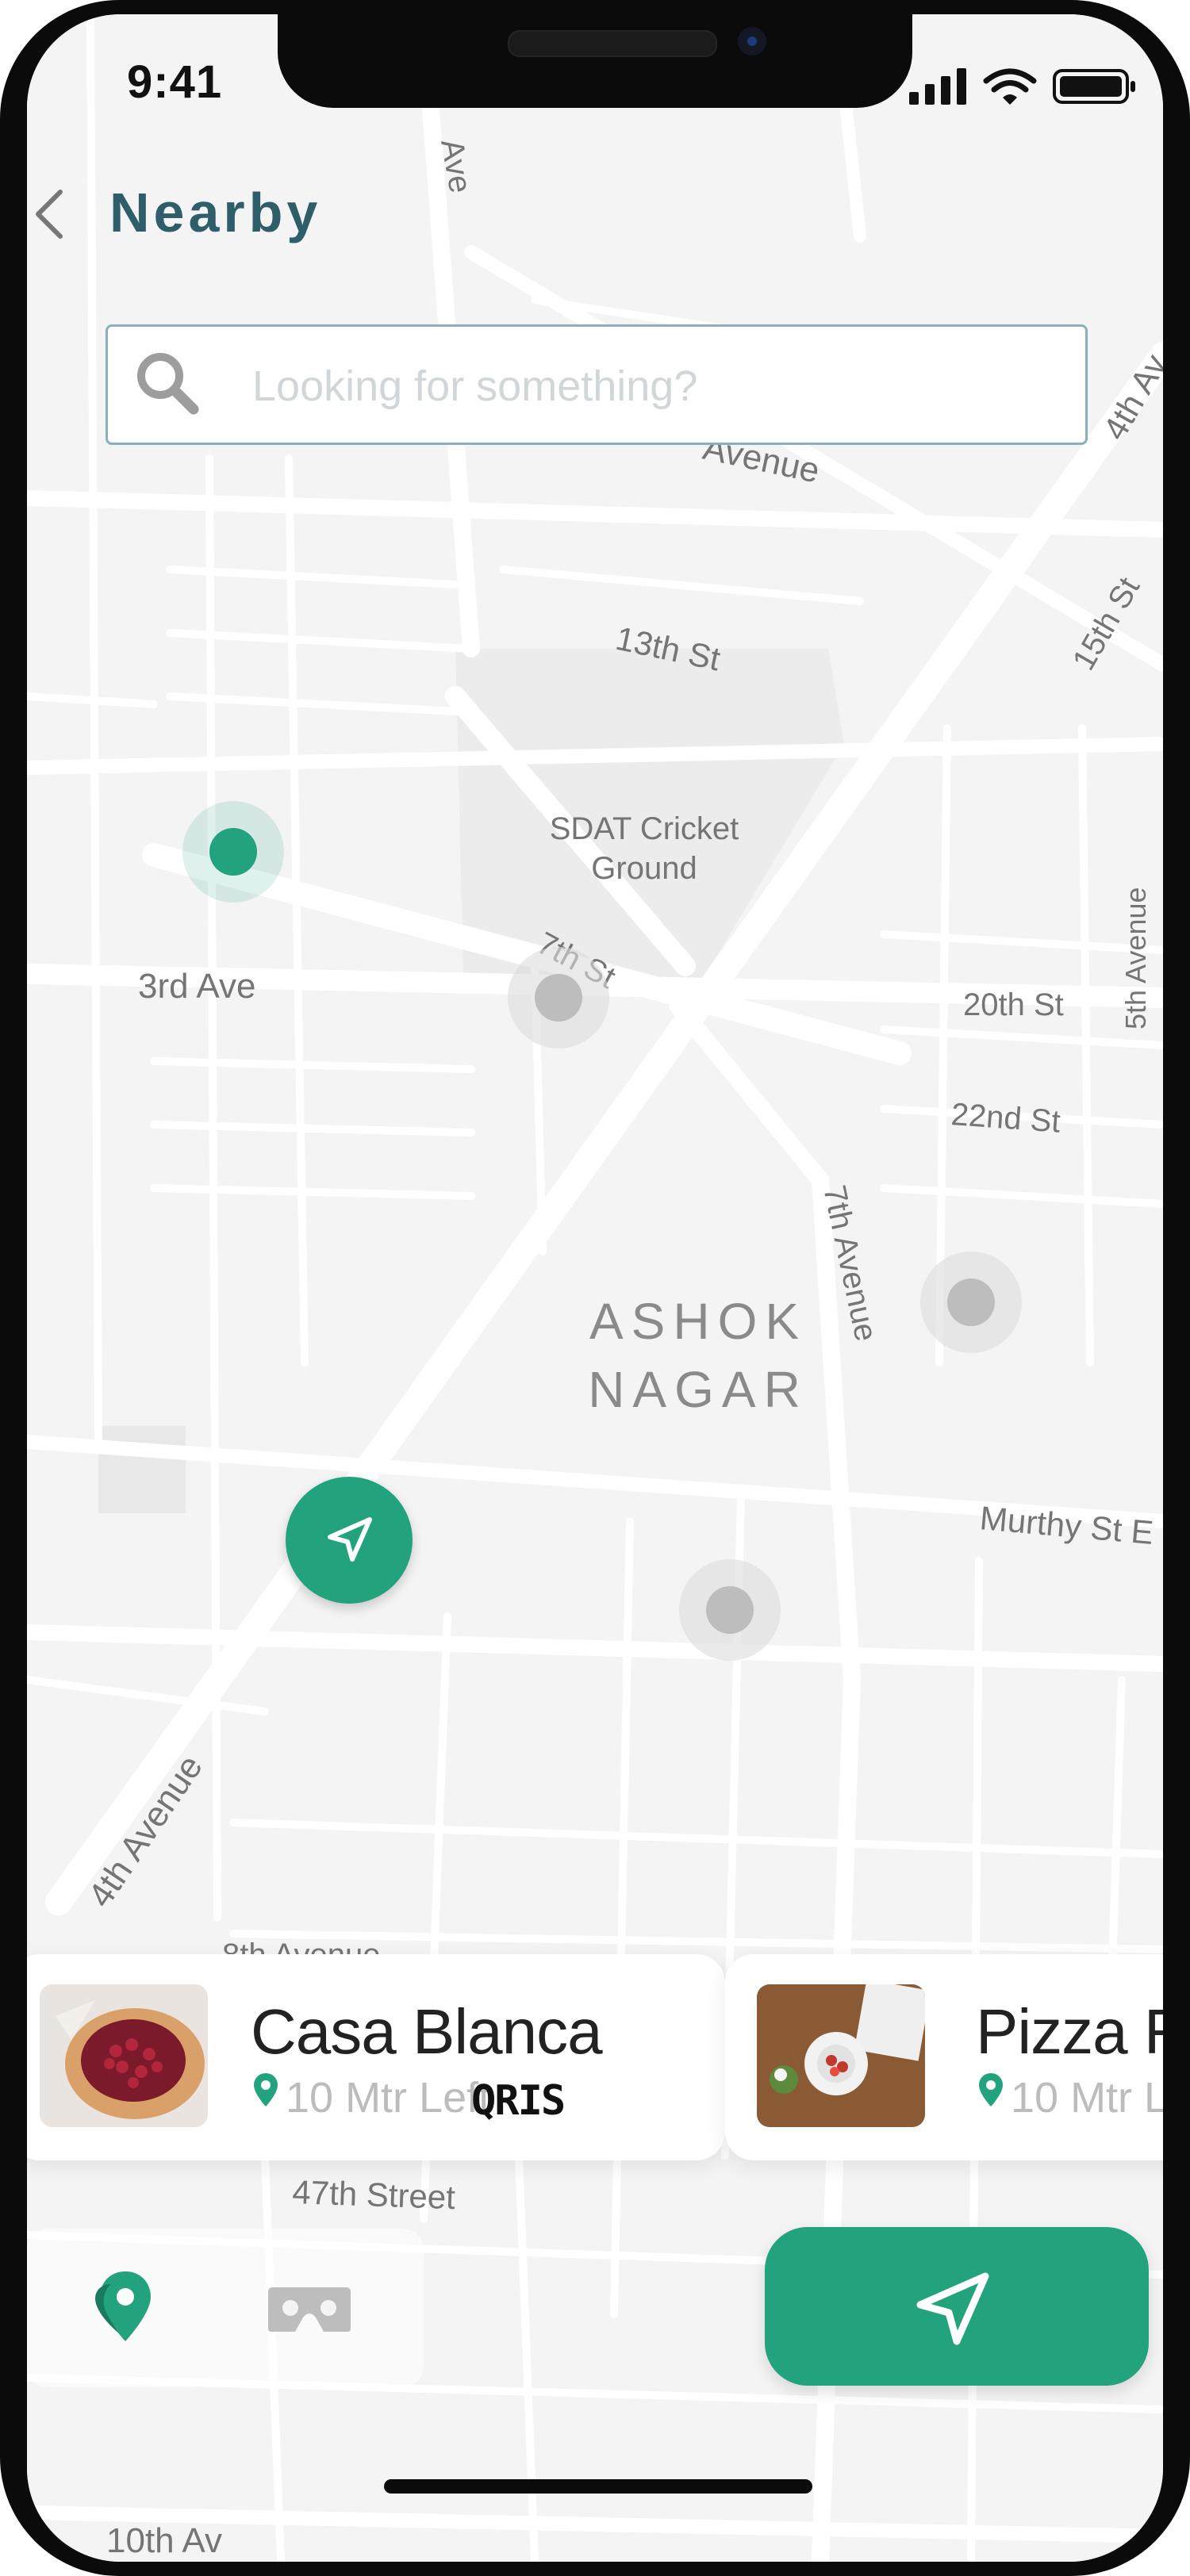 This screenshot has width=1190, height=2576. I want to click on tab-map, so click(122, 2308).